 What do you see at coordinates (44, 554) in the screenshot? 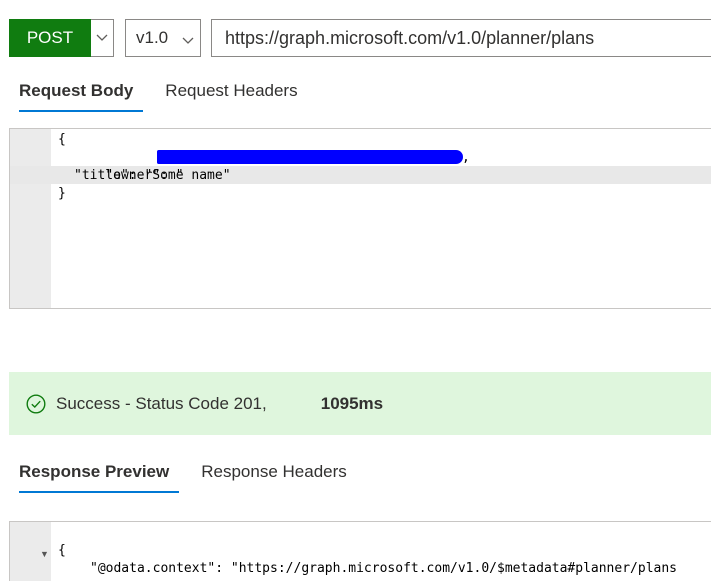
I see `fold-arrow-icon: ▼` at bounding box center [44, 554].